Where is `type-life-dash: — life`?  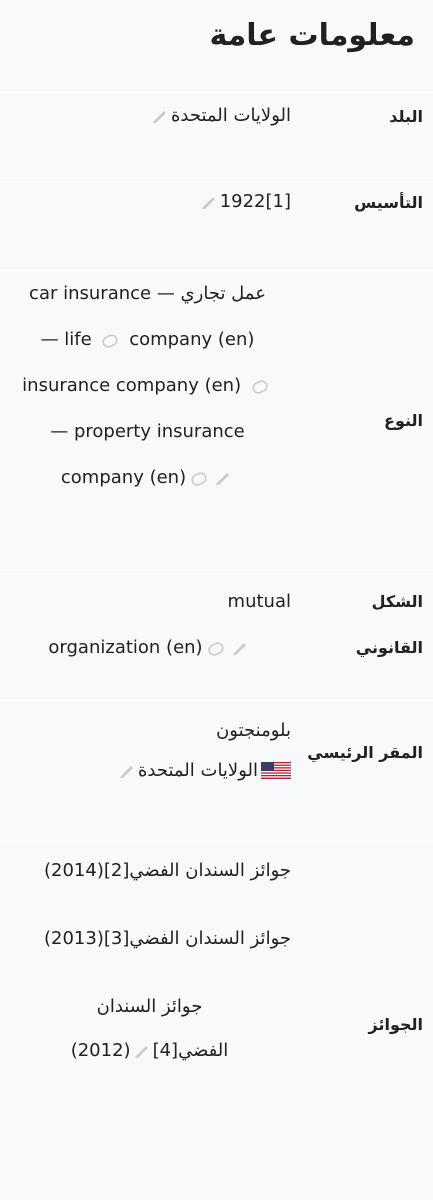
type-life-dash: — life is located at coordinates (66, 339).